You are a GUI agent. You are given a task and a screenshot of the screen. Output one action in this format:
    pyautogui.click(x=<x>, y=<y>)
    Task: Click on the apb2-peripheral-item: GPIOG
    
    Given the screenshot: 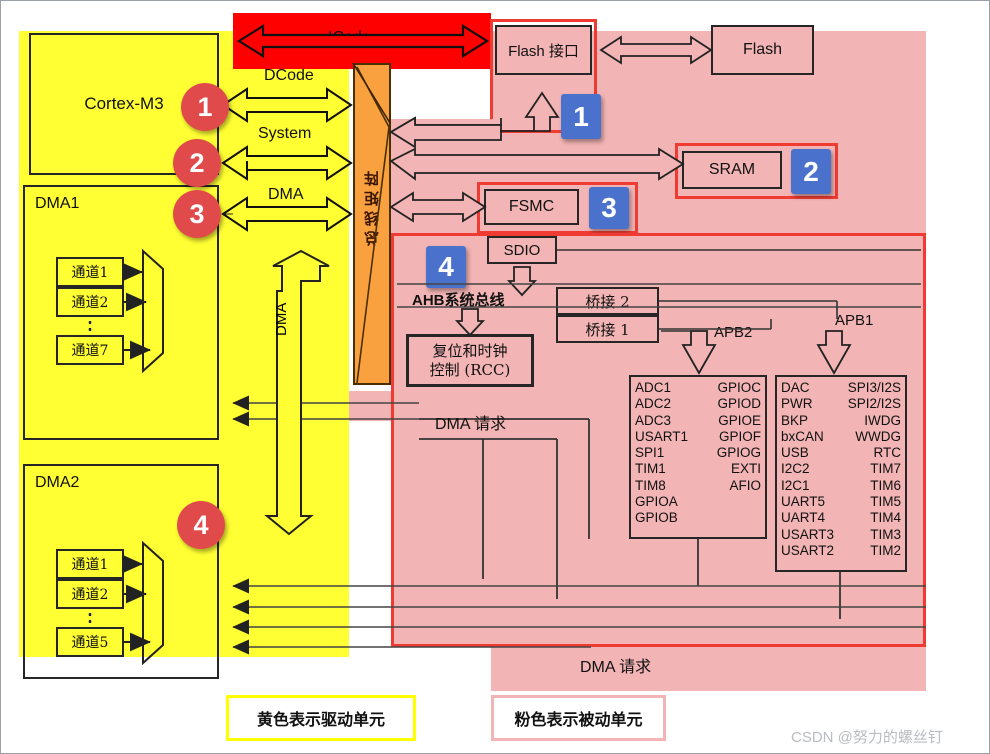 What is the action you would take?
    pyautogui.click(x=738, y=453)
    